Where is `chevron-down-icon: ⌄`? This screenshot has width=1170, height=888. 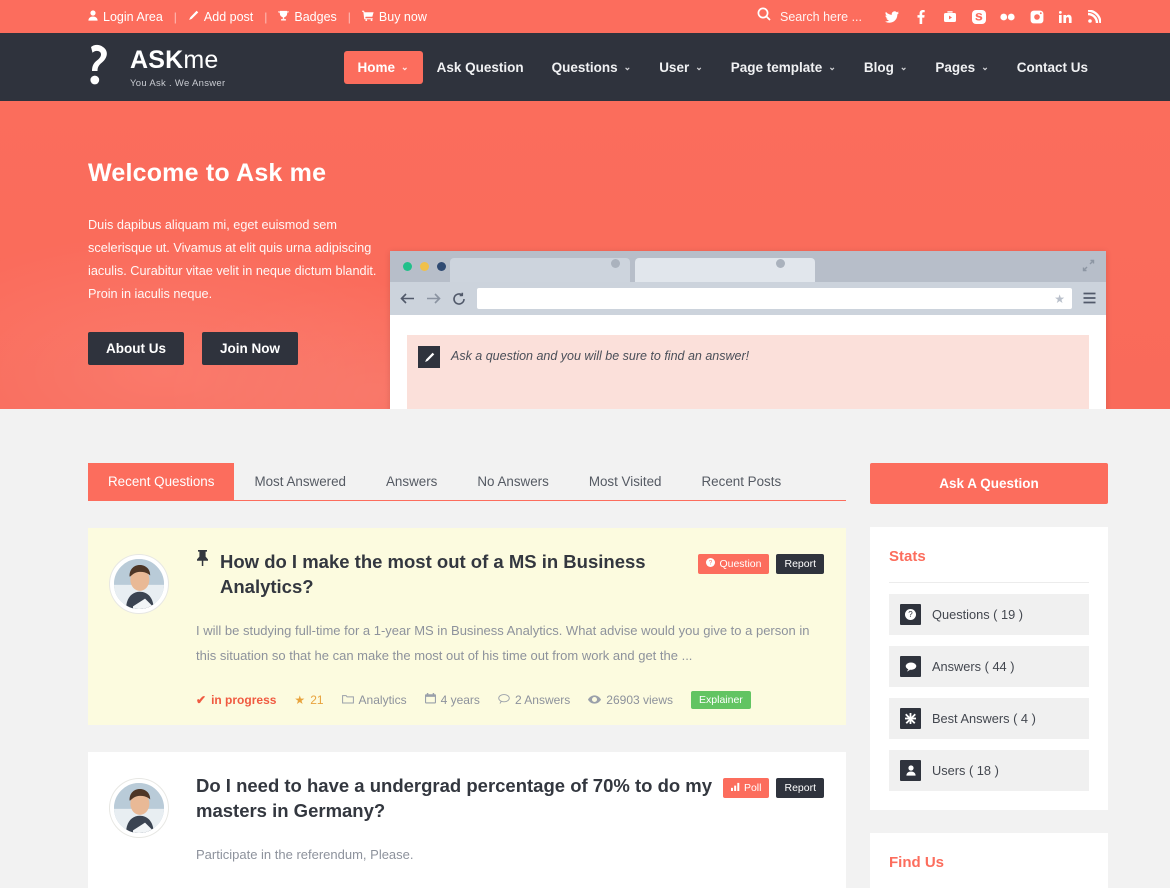 chevron-down-icon: ⌄ is located at coordinates (627, 66).